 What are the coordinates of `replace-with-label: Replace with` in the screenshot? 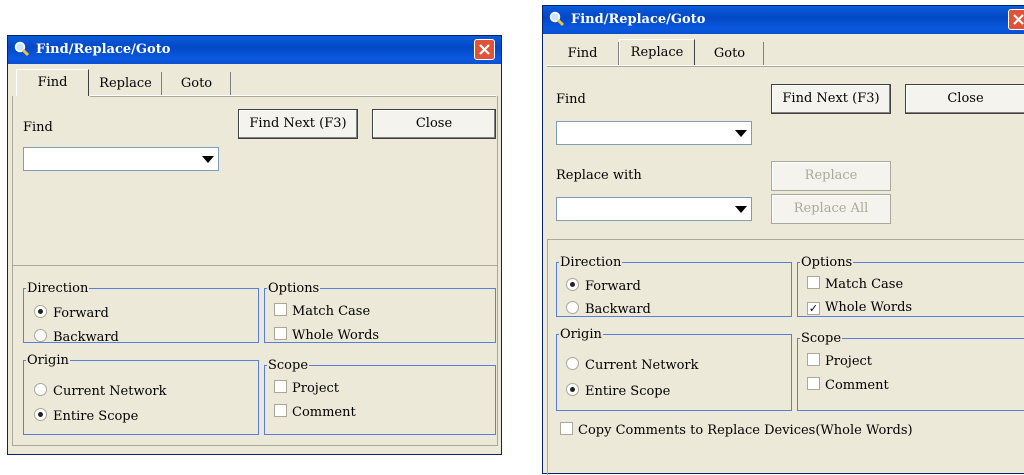 It's located at (599, 175).